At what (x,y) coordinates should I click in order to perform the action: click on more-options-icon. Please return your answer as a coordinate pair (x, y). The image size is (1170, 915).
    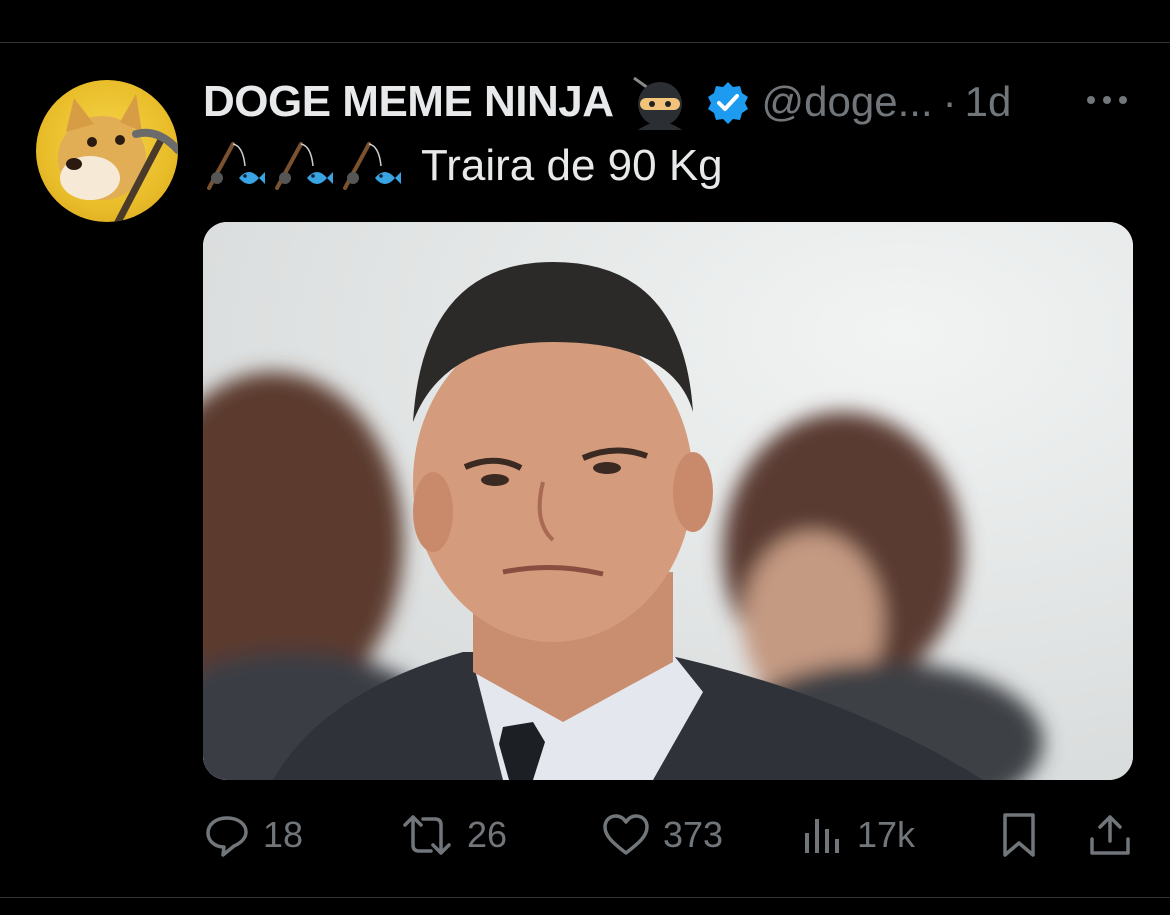
    Looking at the image, I should click on (1107, 100).